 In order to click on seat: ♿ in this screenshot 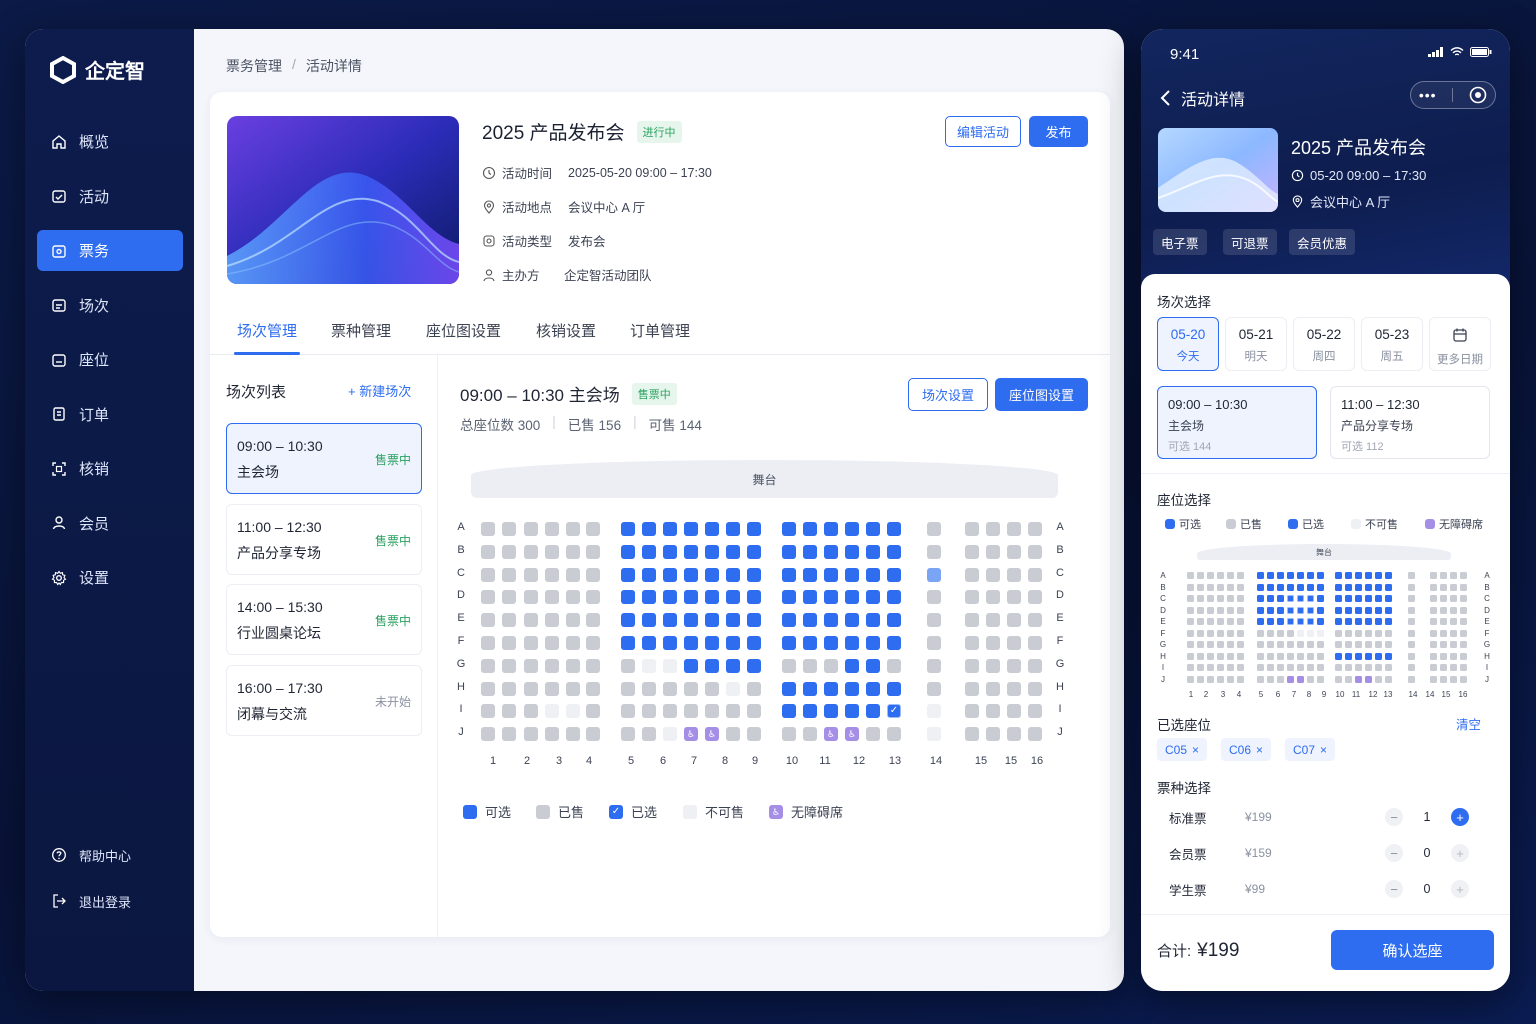, I will do `click(712, 734)`.